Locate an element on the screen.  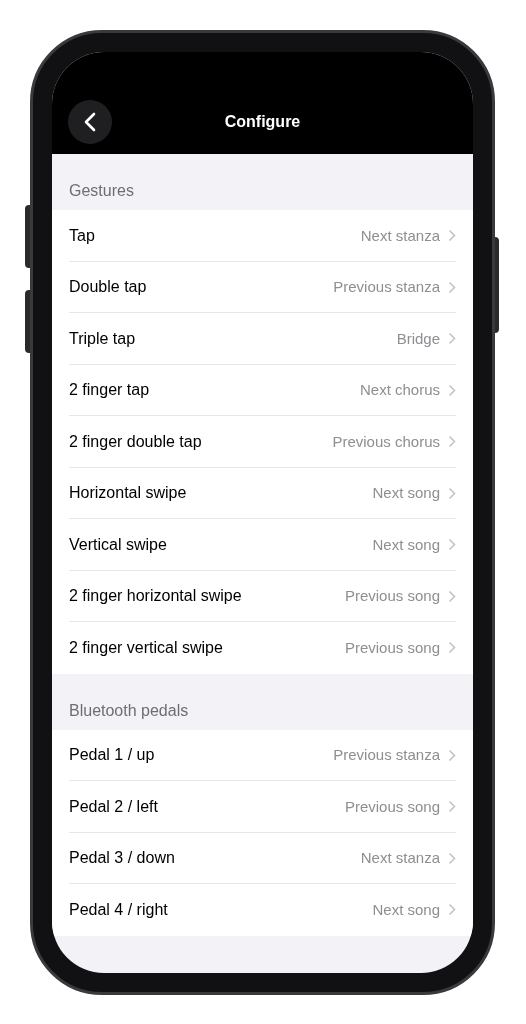
section-header: Bluetooth pedals is located at coordinates (129, 710).